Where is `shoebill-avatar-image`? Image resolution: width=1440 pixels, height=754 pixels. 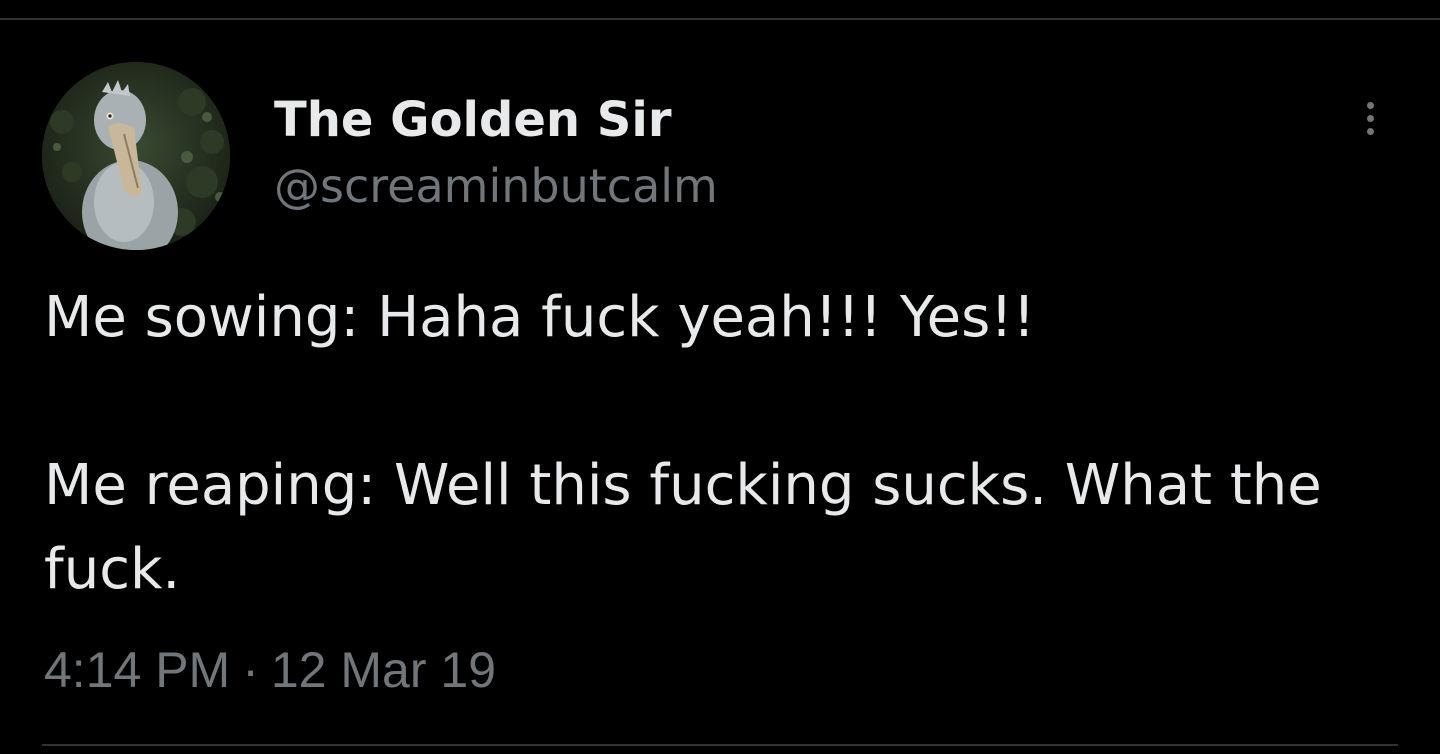
shoebill-avatar-image is located at coordinates (136, 156).